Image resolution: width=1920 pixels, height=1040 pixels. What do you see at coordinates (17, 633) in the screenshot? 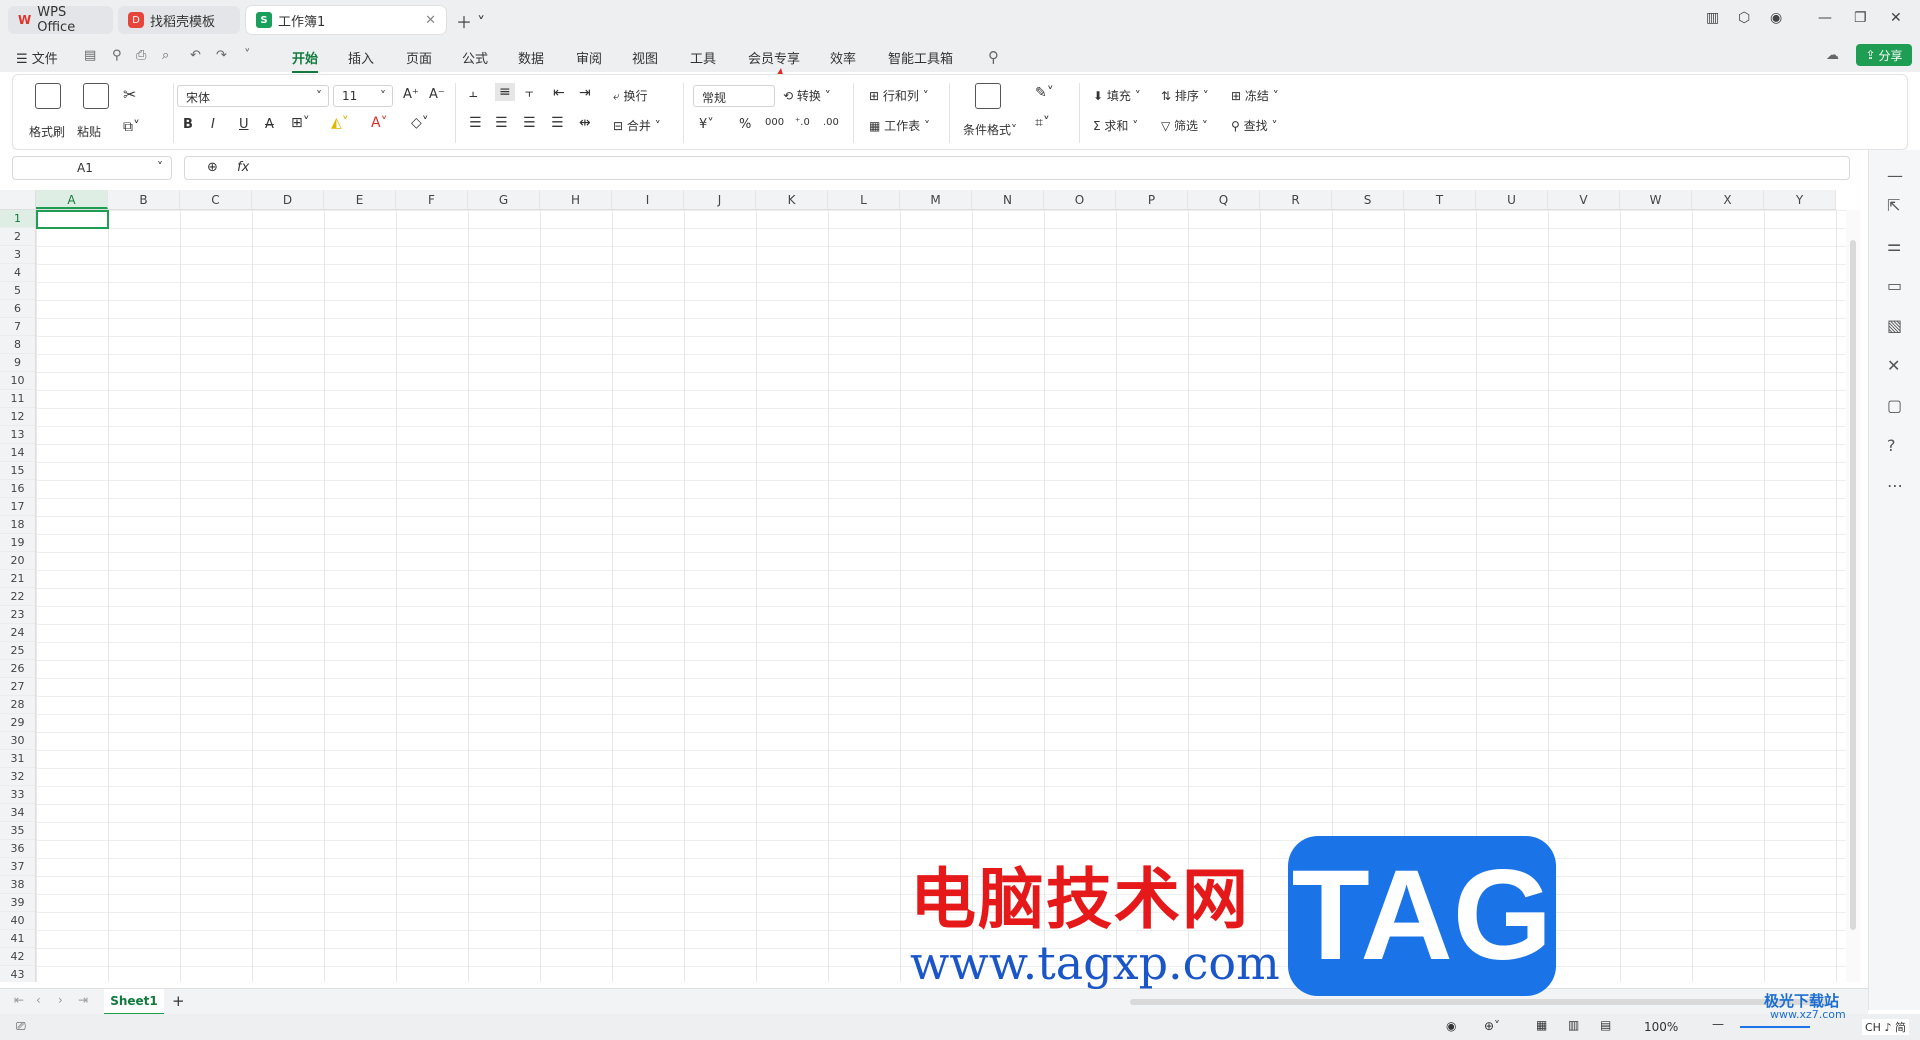
I see `row-header: 24` at bounding box center [17, 633].